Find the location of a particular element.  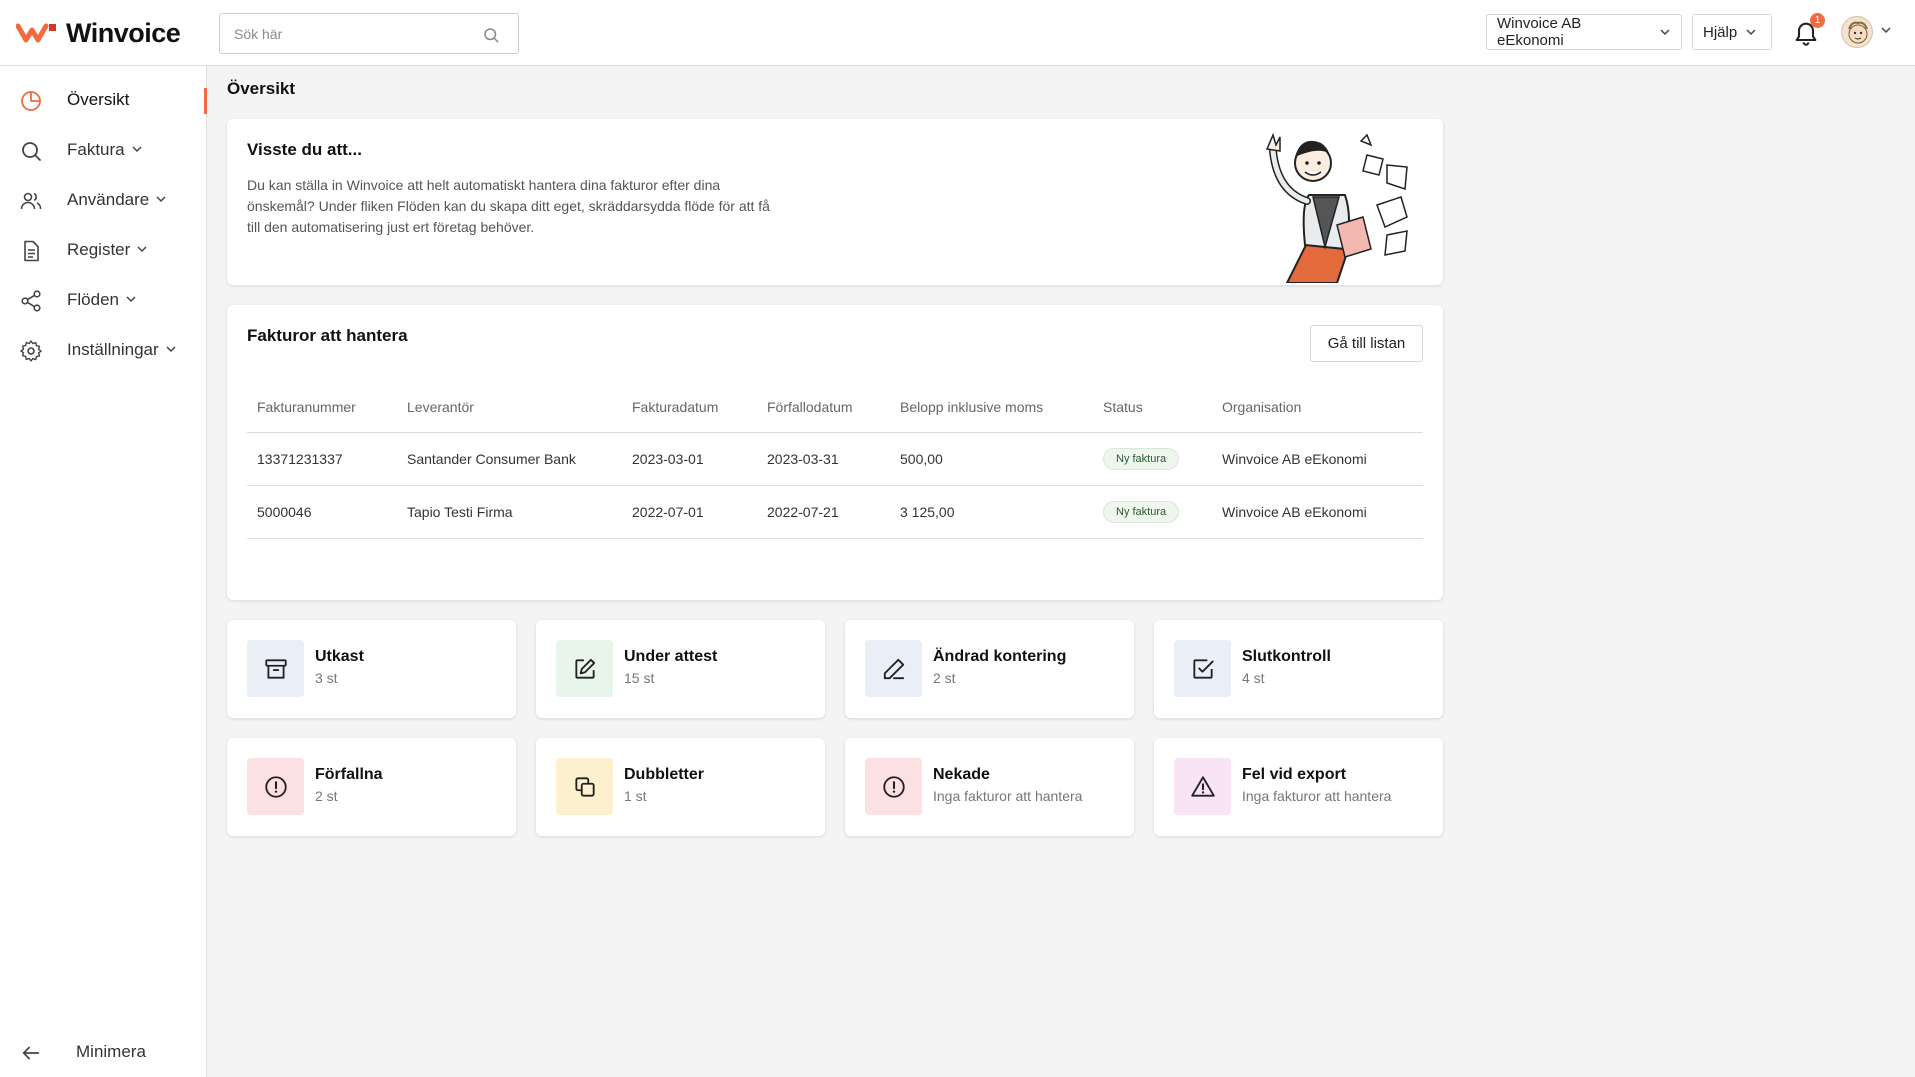

archive-icon is located at coordinates (275, 668).